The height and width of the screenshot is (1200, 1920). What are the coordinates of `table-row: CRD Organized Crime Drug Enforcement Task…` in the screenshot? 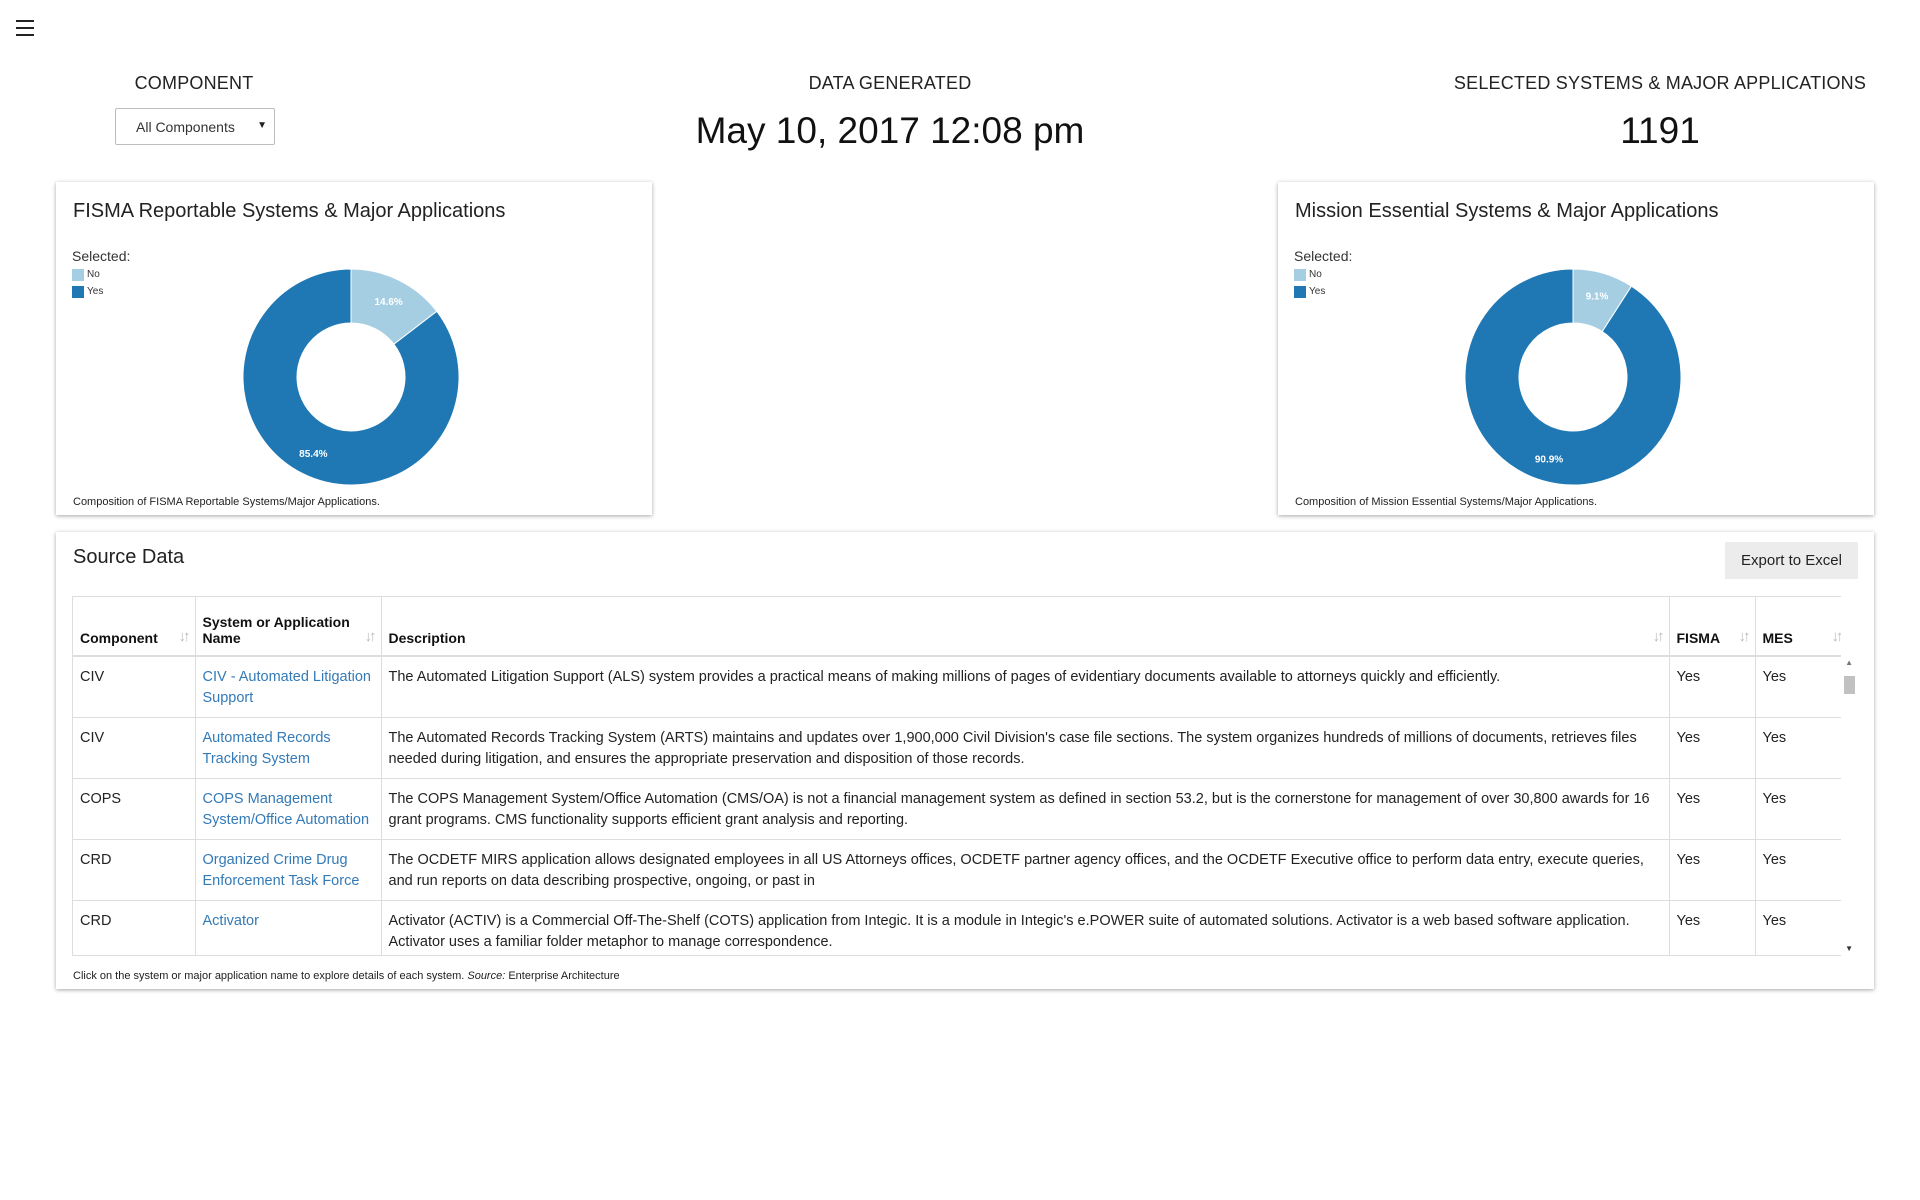 It's located at (960, 870).